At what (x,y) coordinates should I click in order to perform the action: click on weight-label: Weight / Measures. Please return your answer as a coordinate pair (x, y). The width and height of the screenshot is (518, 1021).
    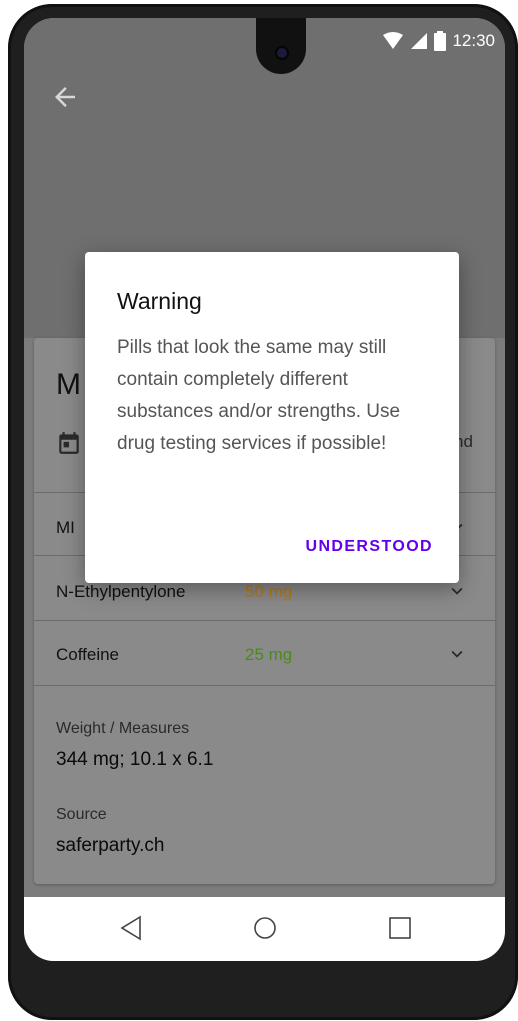
    Looking at the image, I should click on (123, 728).